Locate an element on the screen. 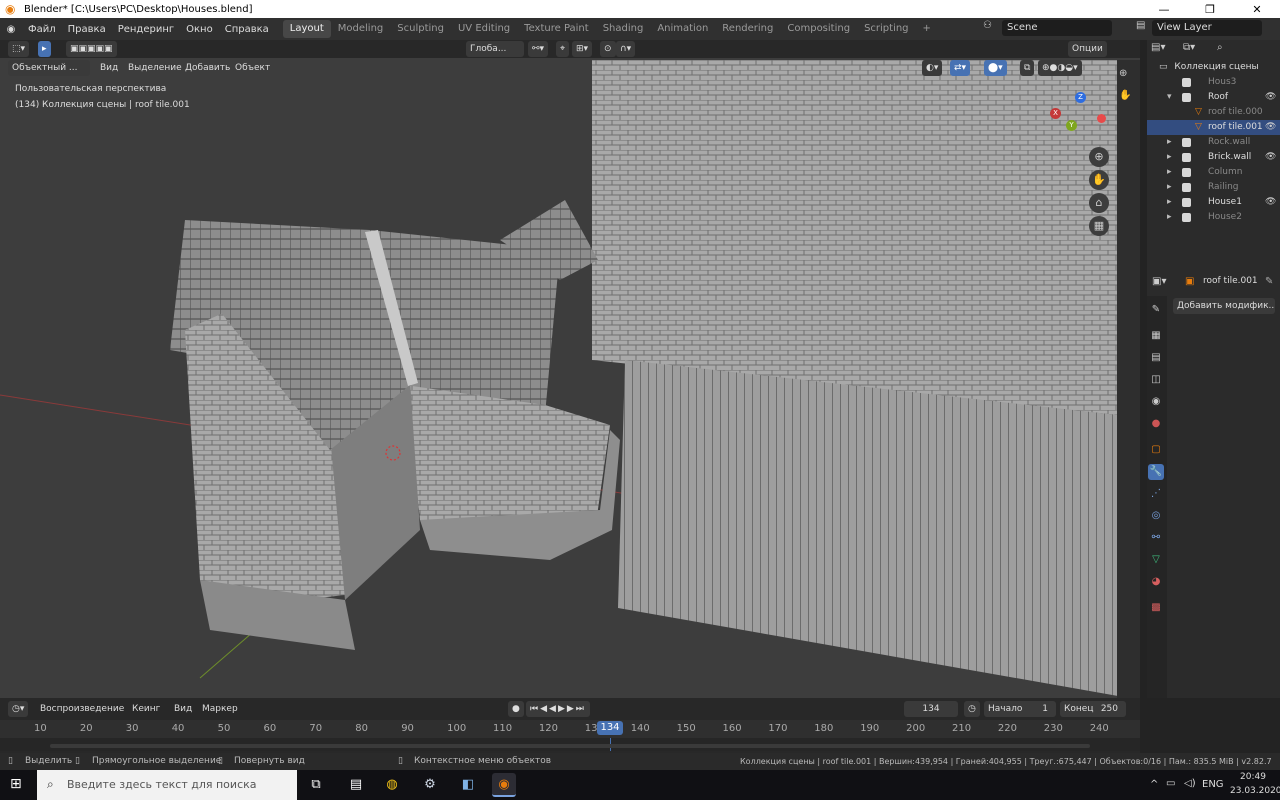 This screenshot has height=800, width=1280. tool-tab-icon: ✎ is located at coordinates (1156, 310).